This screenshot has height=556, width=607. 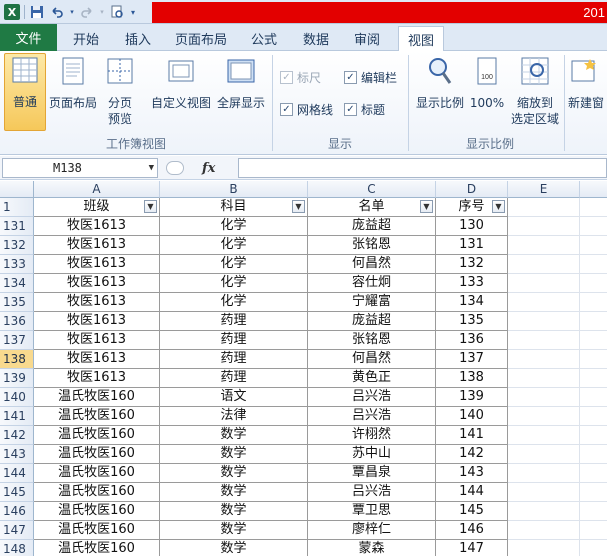 What do you see at coordinates (175, 168) in the screenshot?
I see `formula-expand-icon` at bounding box center [175, 168].